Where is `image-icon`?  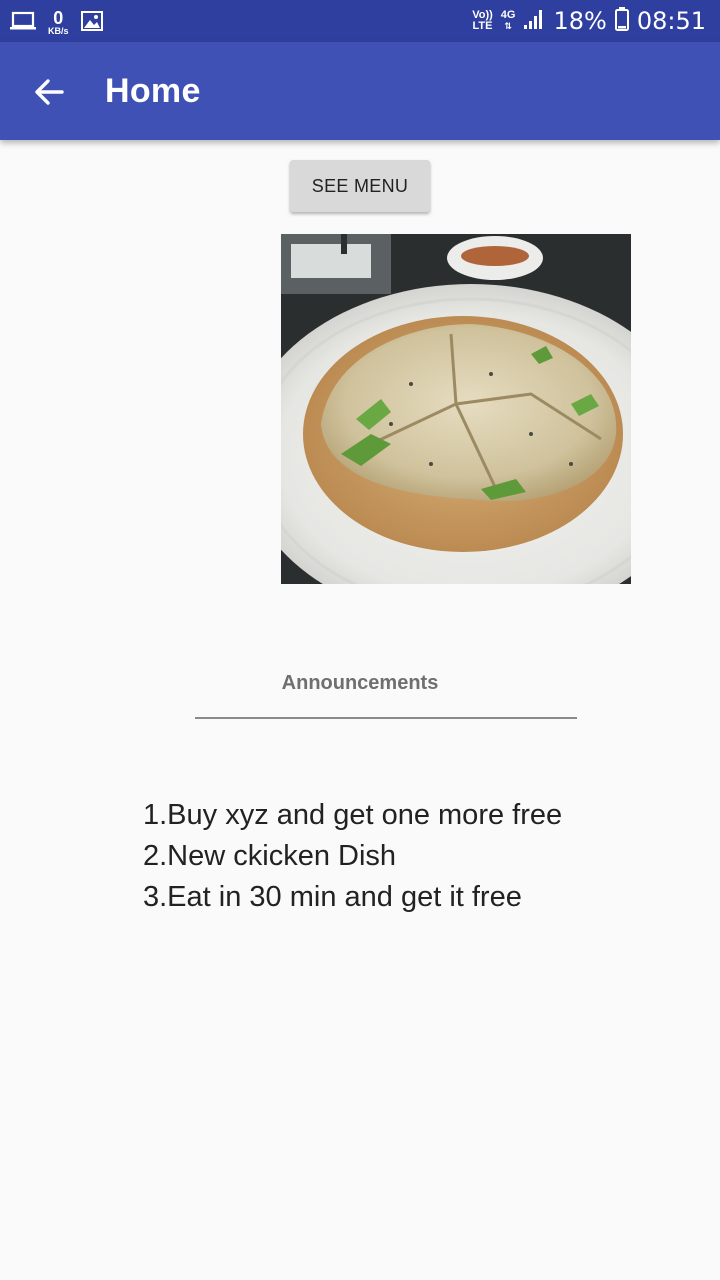 image-icon is located at coordinates (91, 21).